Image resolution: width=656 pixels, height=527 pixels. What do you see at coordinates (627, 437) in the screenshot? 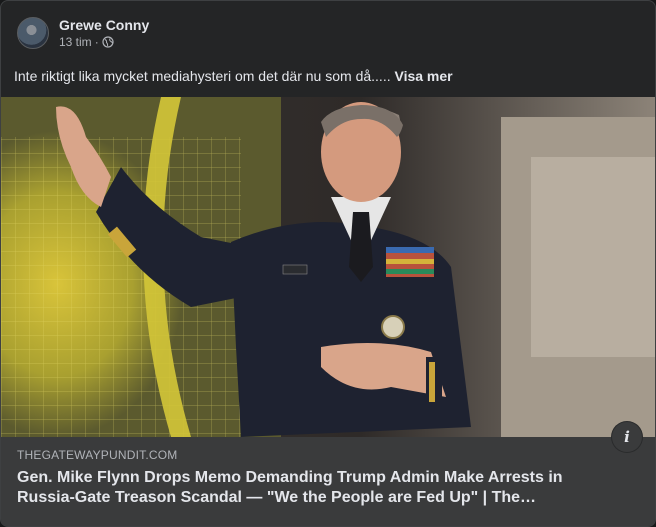
I see `info-icon: i` at bounding box center [627, 437].